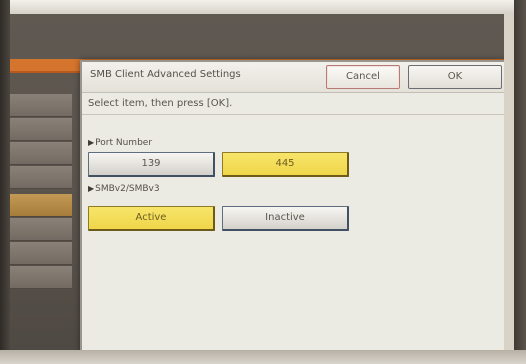  What do you see at coordinates (285, 164) in the screenshot?
I see `port-445-button: 445` at bounding box center [285, 164].